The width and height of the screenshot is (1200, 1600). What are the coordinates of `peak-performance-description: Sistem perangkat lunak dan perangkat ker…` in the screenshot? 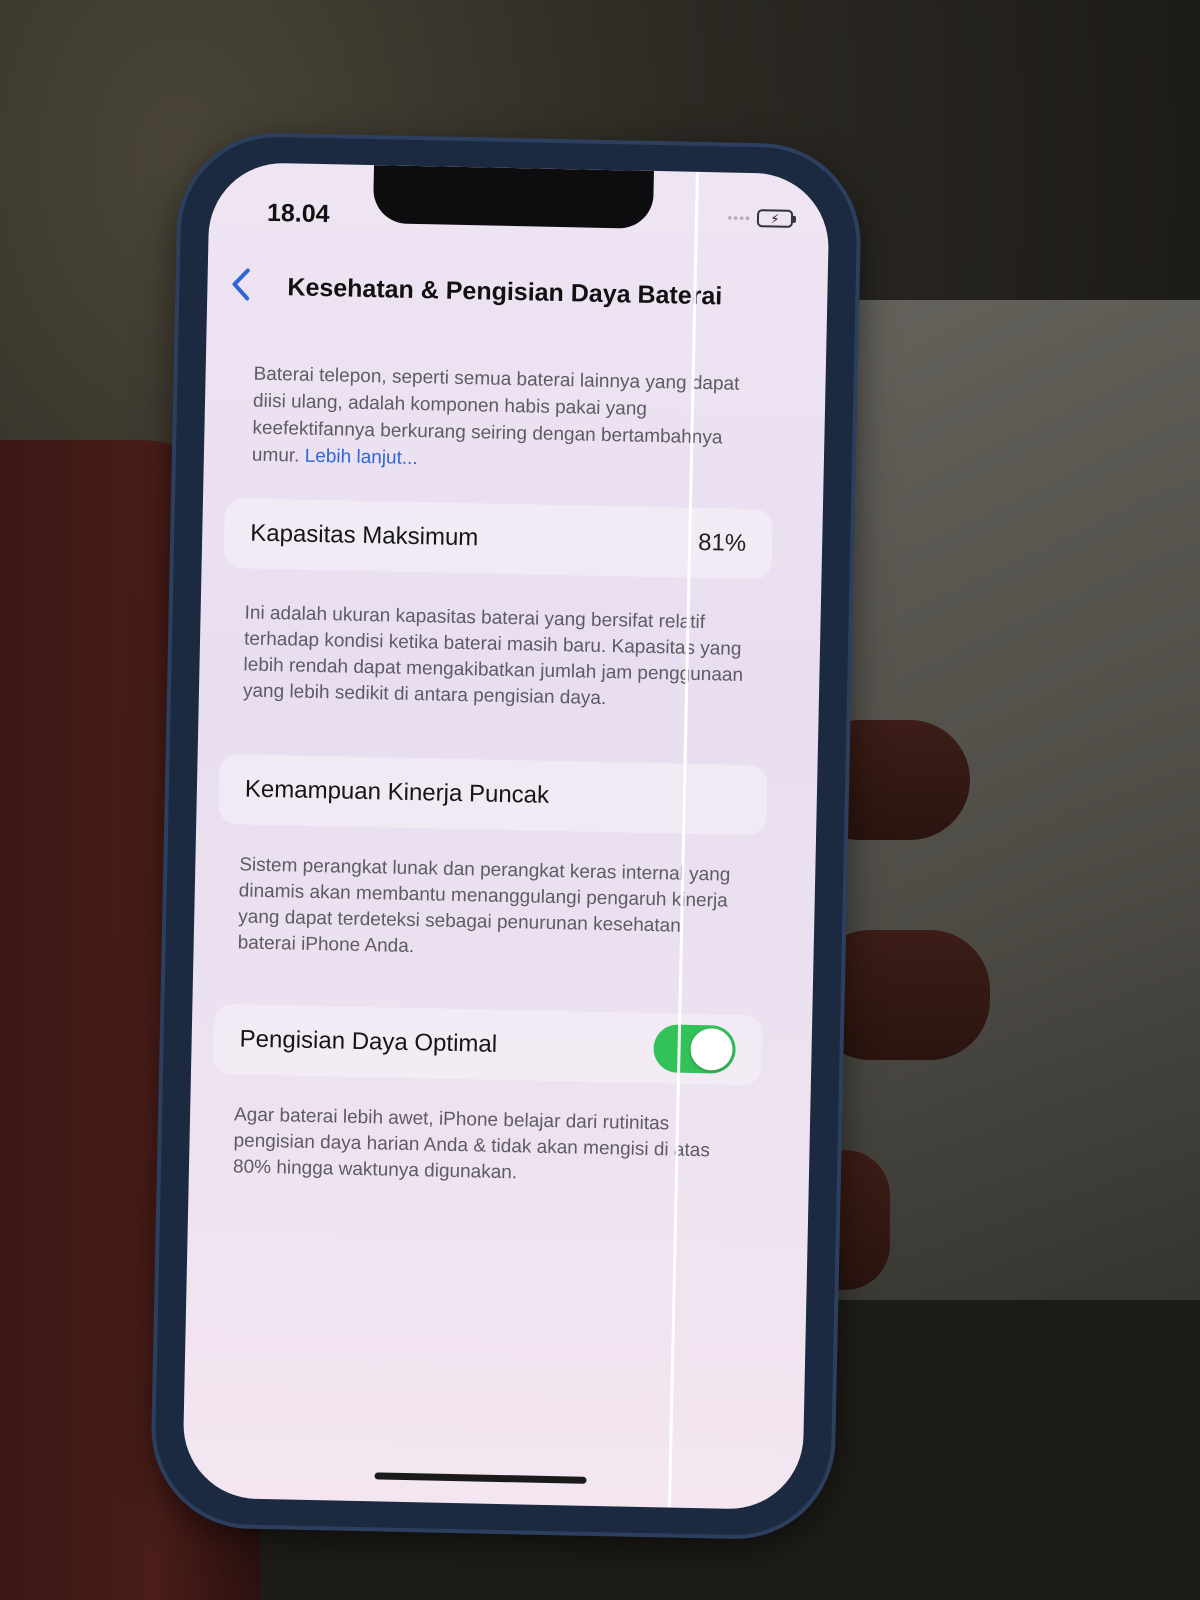 It's located at (484, 906).